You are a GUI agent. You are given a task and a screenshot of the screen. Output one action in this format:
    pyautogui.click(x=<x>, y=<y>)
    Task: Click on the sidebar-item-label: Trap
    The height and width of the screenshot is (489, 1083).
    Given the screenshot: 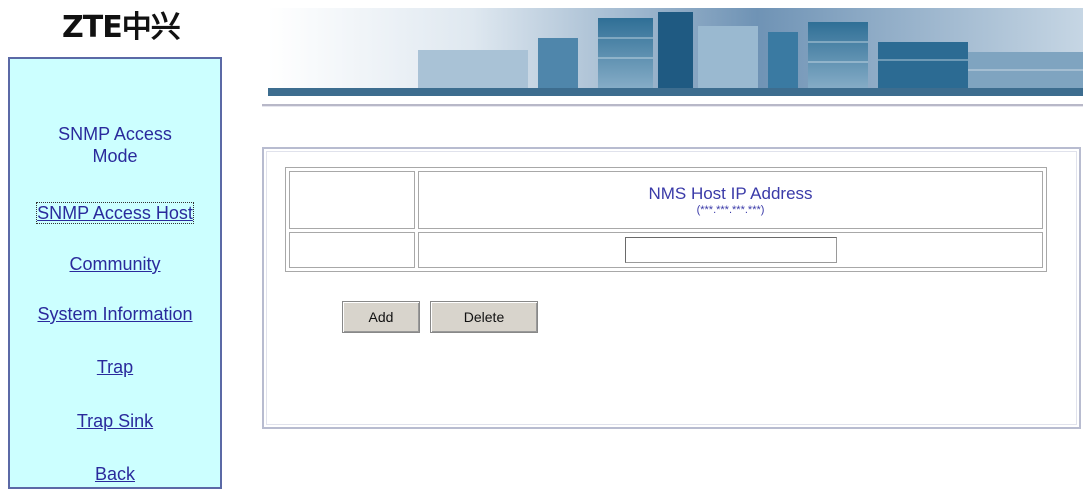 What is the action you would take?
    pyautogui.click(x=115, y=367)
    